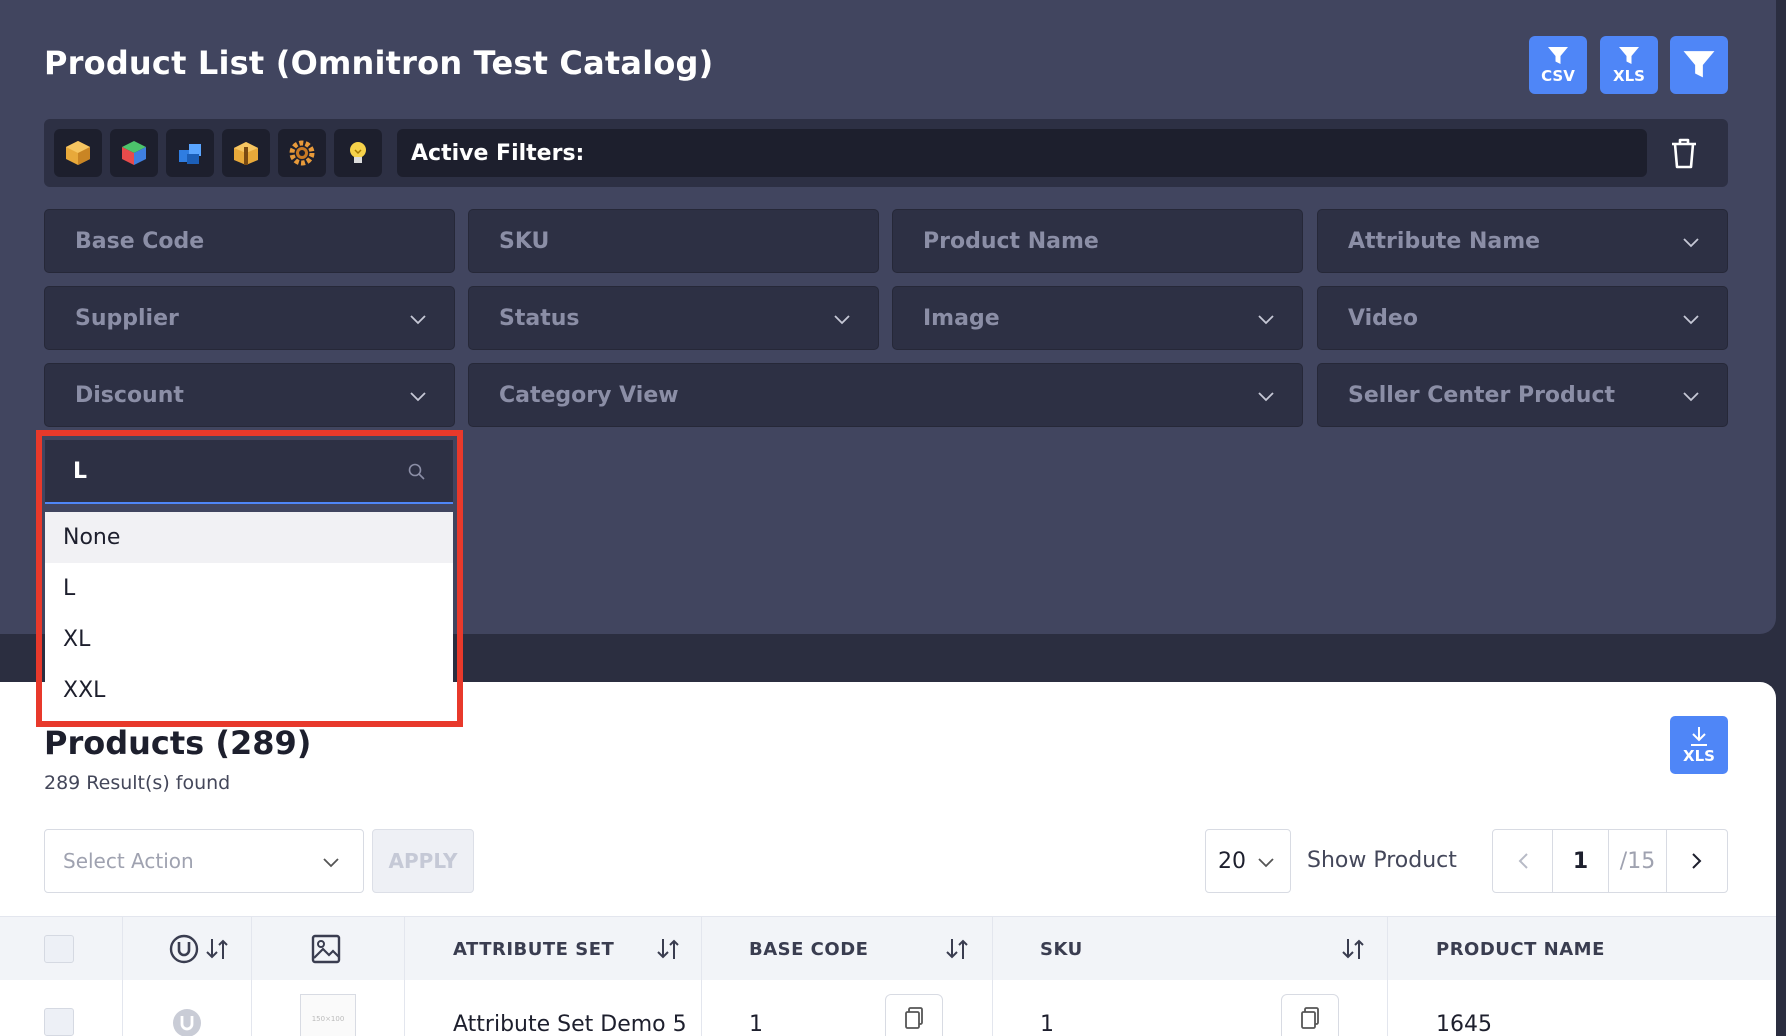 Image resolution: width=1786 pixels, height=1036 pixels. Describe the element at coordinates (1699, 736) in the screenshot. I see `download-icon` at that location.